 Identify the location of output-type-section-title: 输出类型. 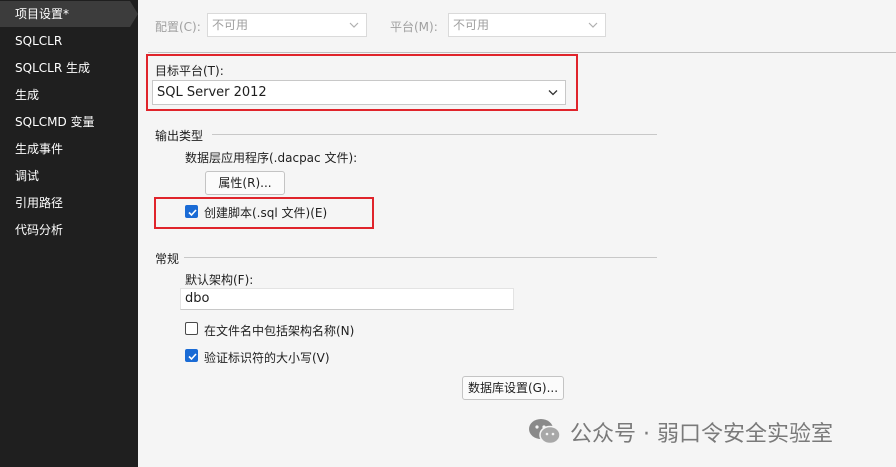
(179, 136).